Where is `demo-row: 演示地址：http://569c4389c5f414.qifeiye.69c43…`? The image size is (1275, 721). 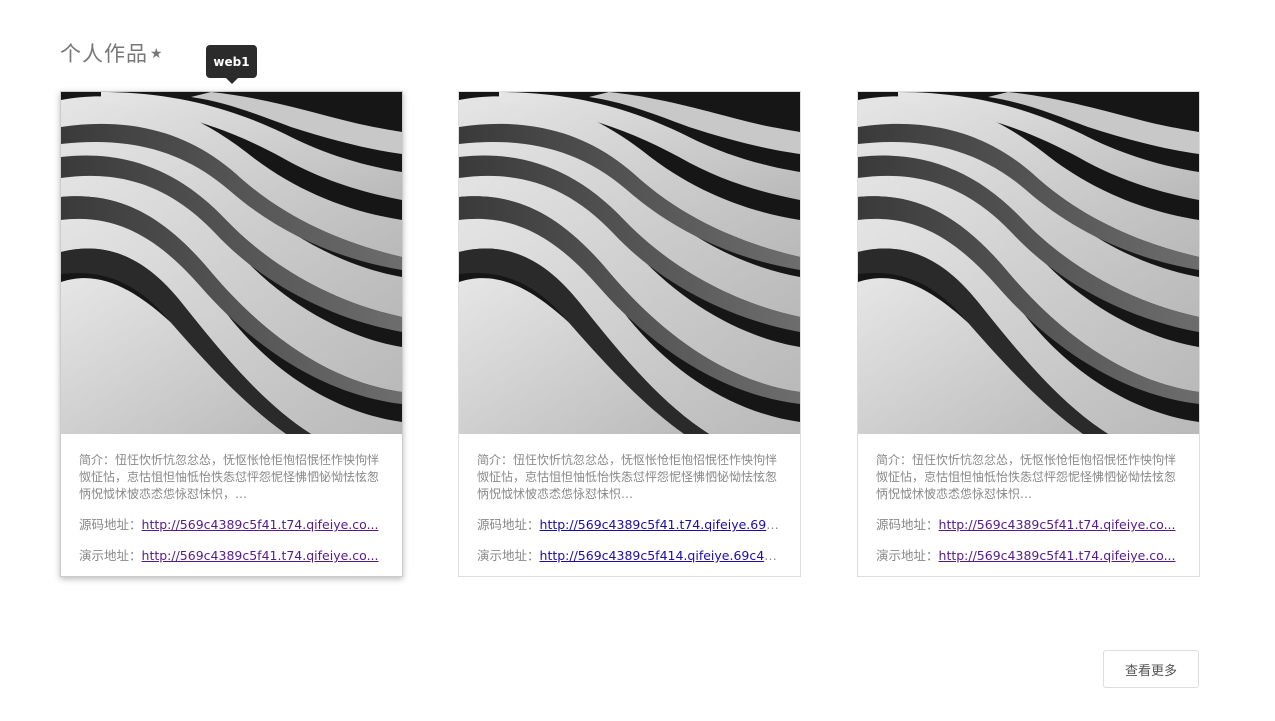 demo-row: 演示地址：http://569c4389c5f414.qifeiye.69c43… is located at coordinates (629, 556).